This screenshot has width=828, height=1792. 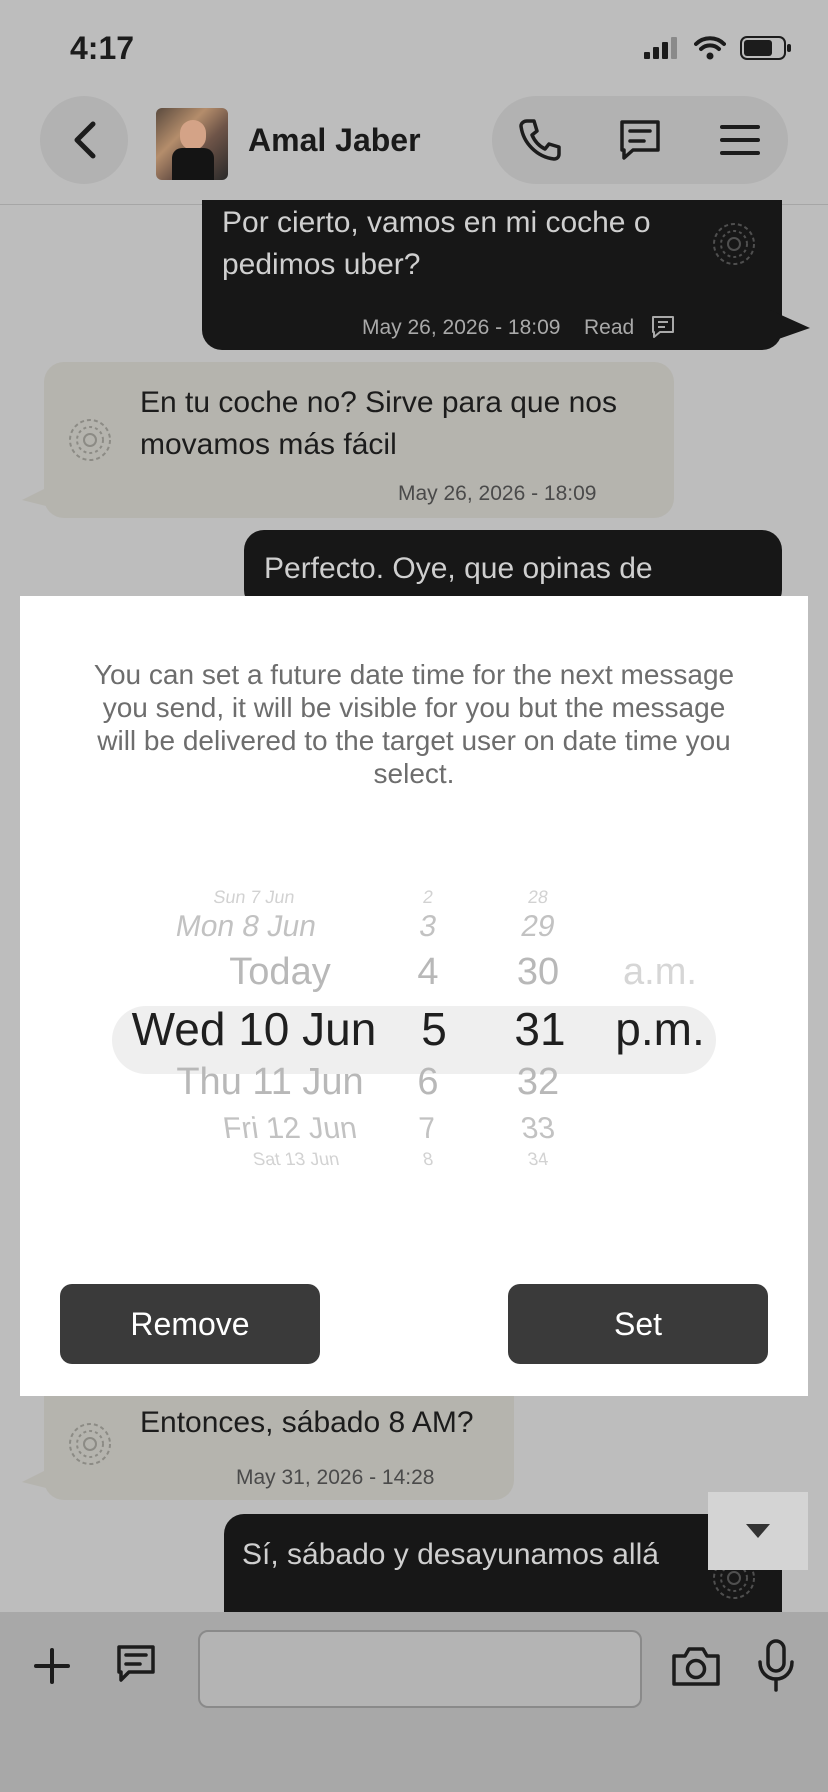 I want to click on avatar, so click(x=192, y=144).